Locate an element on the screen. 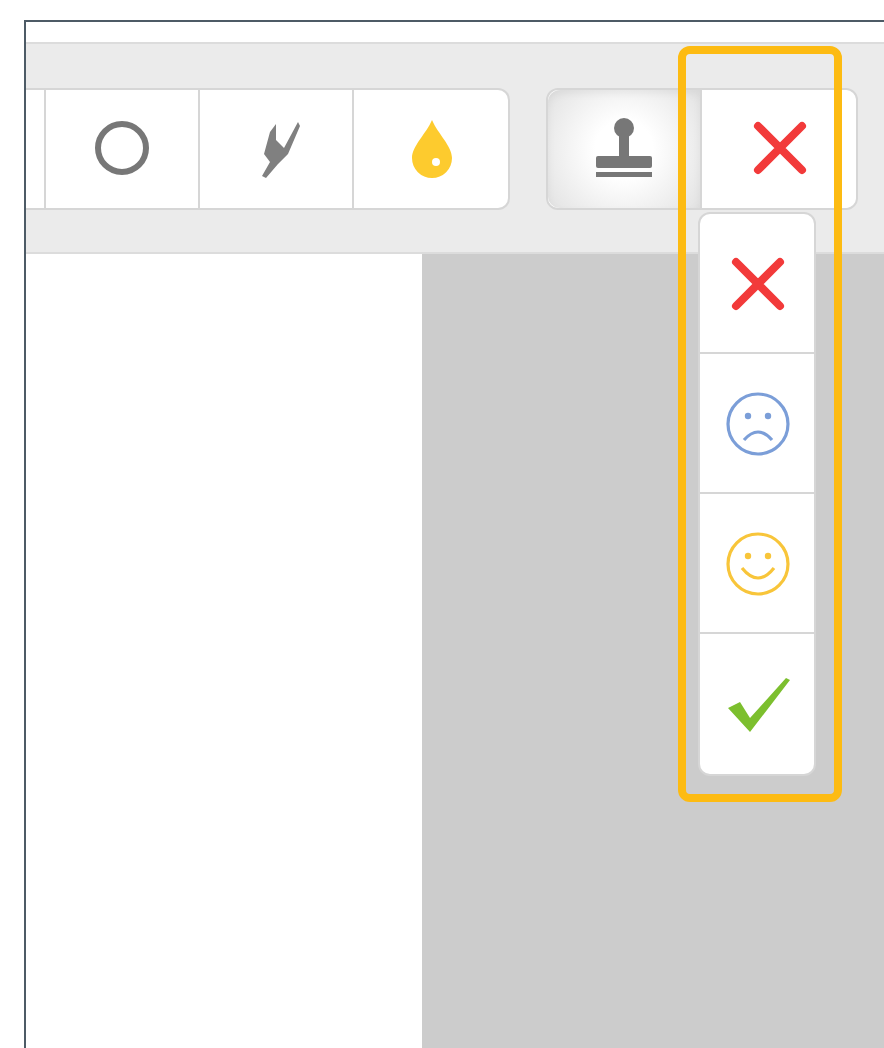  check-icon is located at coordinates (757, 704).